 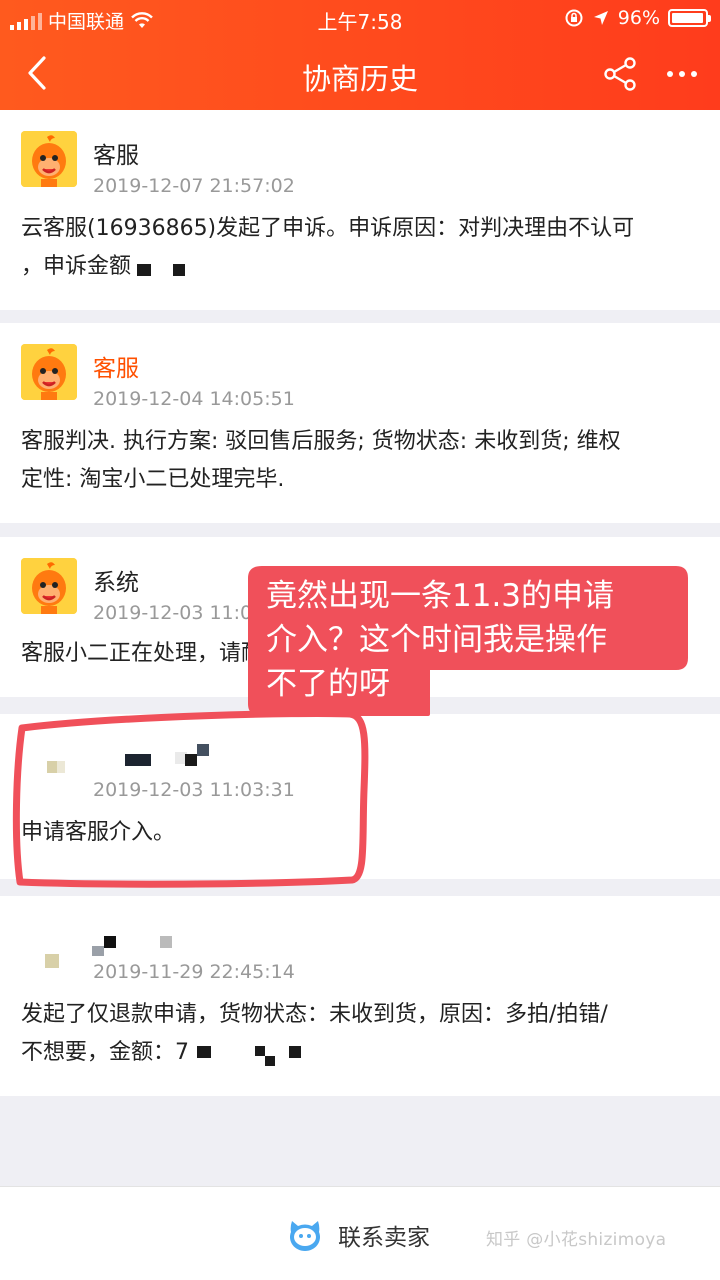 I want to click on highlight-box, so click(x=190, y=799).